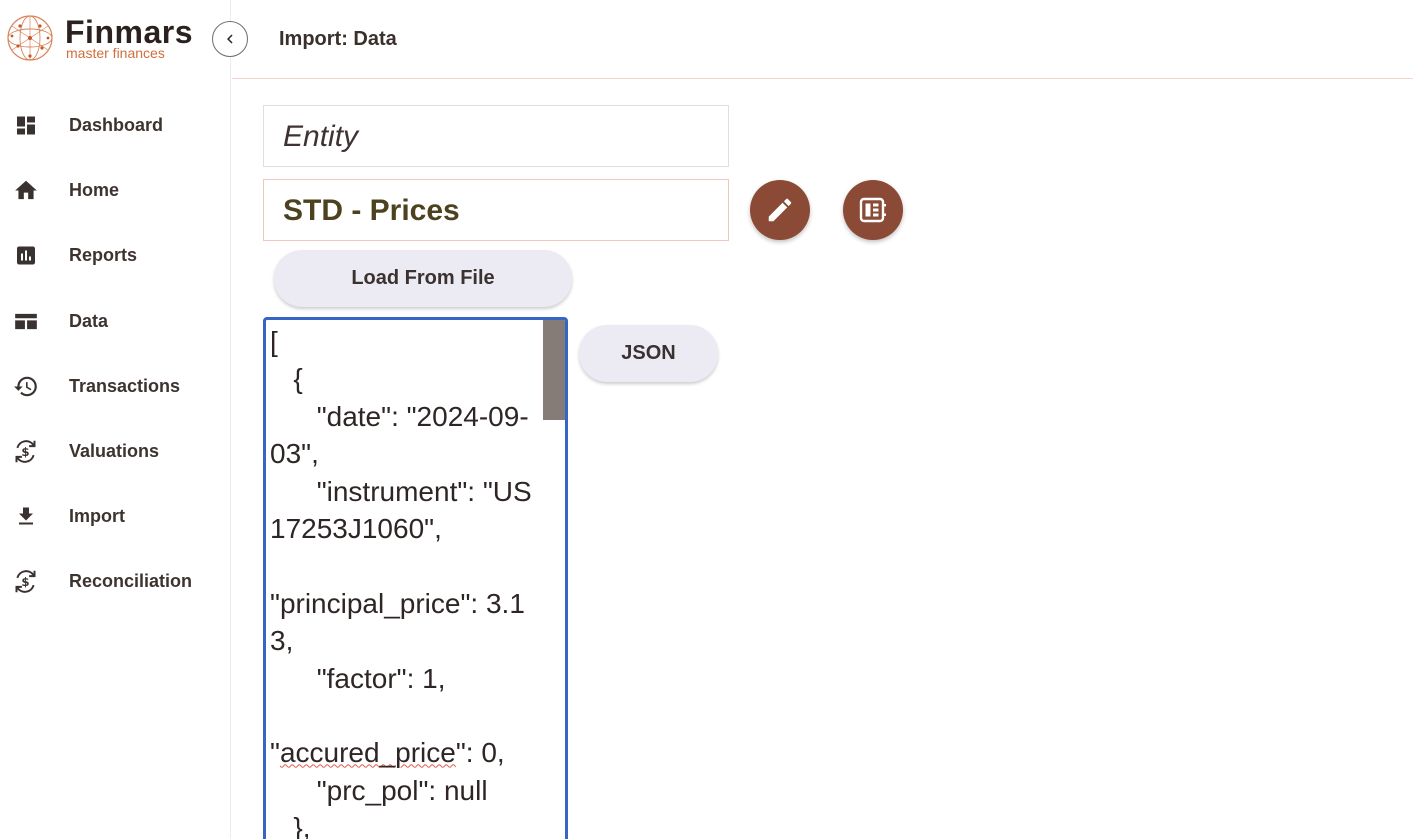 The height and width of the screenshot is (839, 1413). Describe the element at coordinates (25, 190) in the screenshot. I see `home-icon` at that location.